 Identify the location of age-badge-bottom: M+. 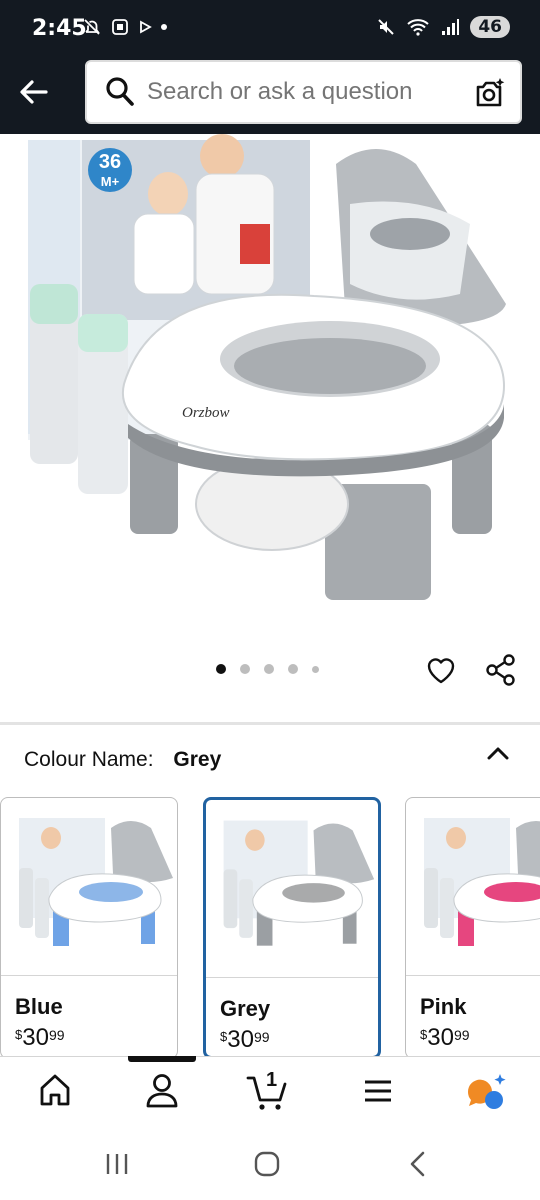
(110, 181).